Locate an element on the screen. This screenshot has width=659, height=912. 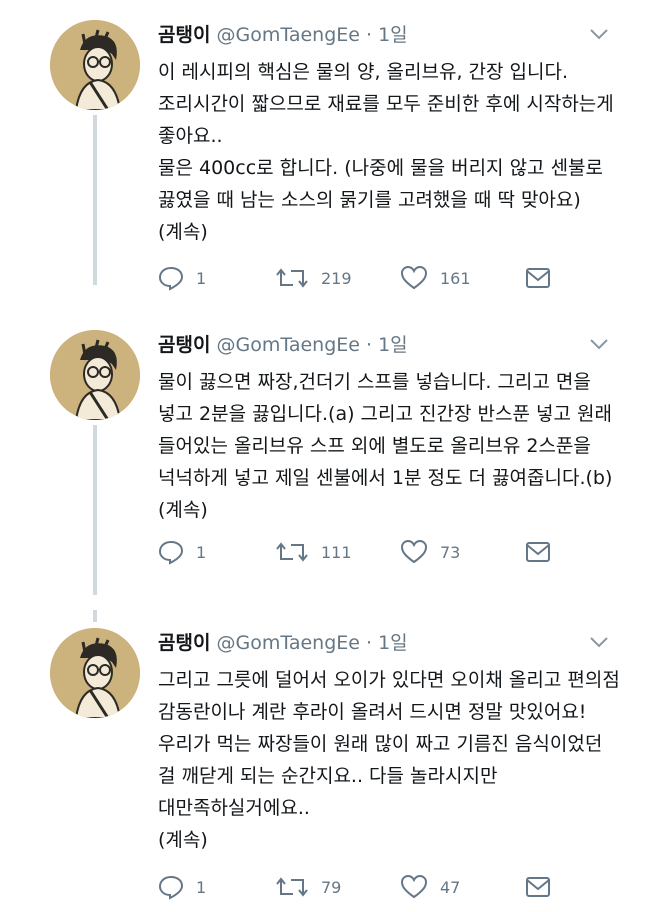
retweet-button: 219 is located at coordinates (313, 278).